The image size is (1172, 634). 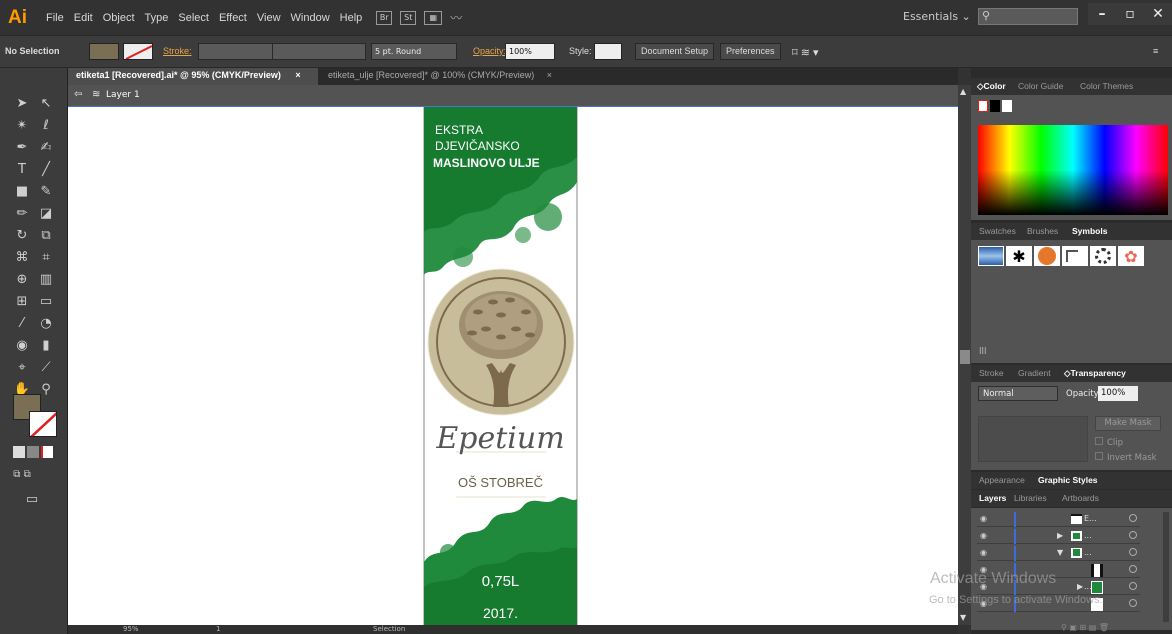 What do you see at coordinates (1033, 439) in the screenshot?
I see `mask-thumbnail` at bounding box center [1033, 439].